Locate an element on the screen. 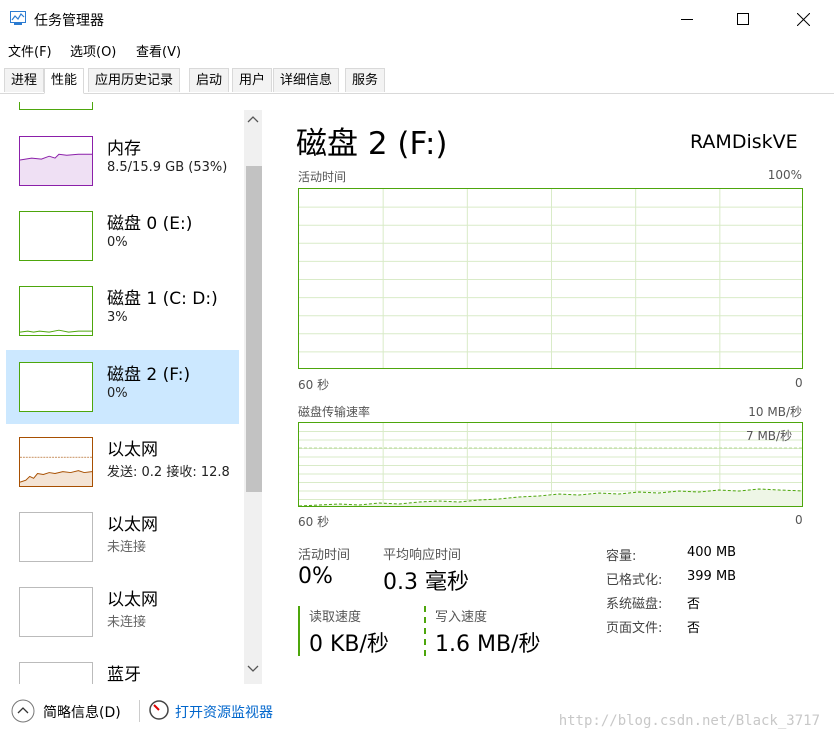 The height and width of the screenshot is (742, 834). close-button is located at coordinates (803, 19).